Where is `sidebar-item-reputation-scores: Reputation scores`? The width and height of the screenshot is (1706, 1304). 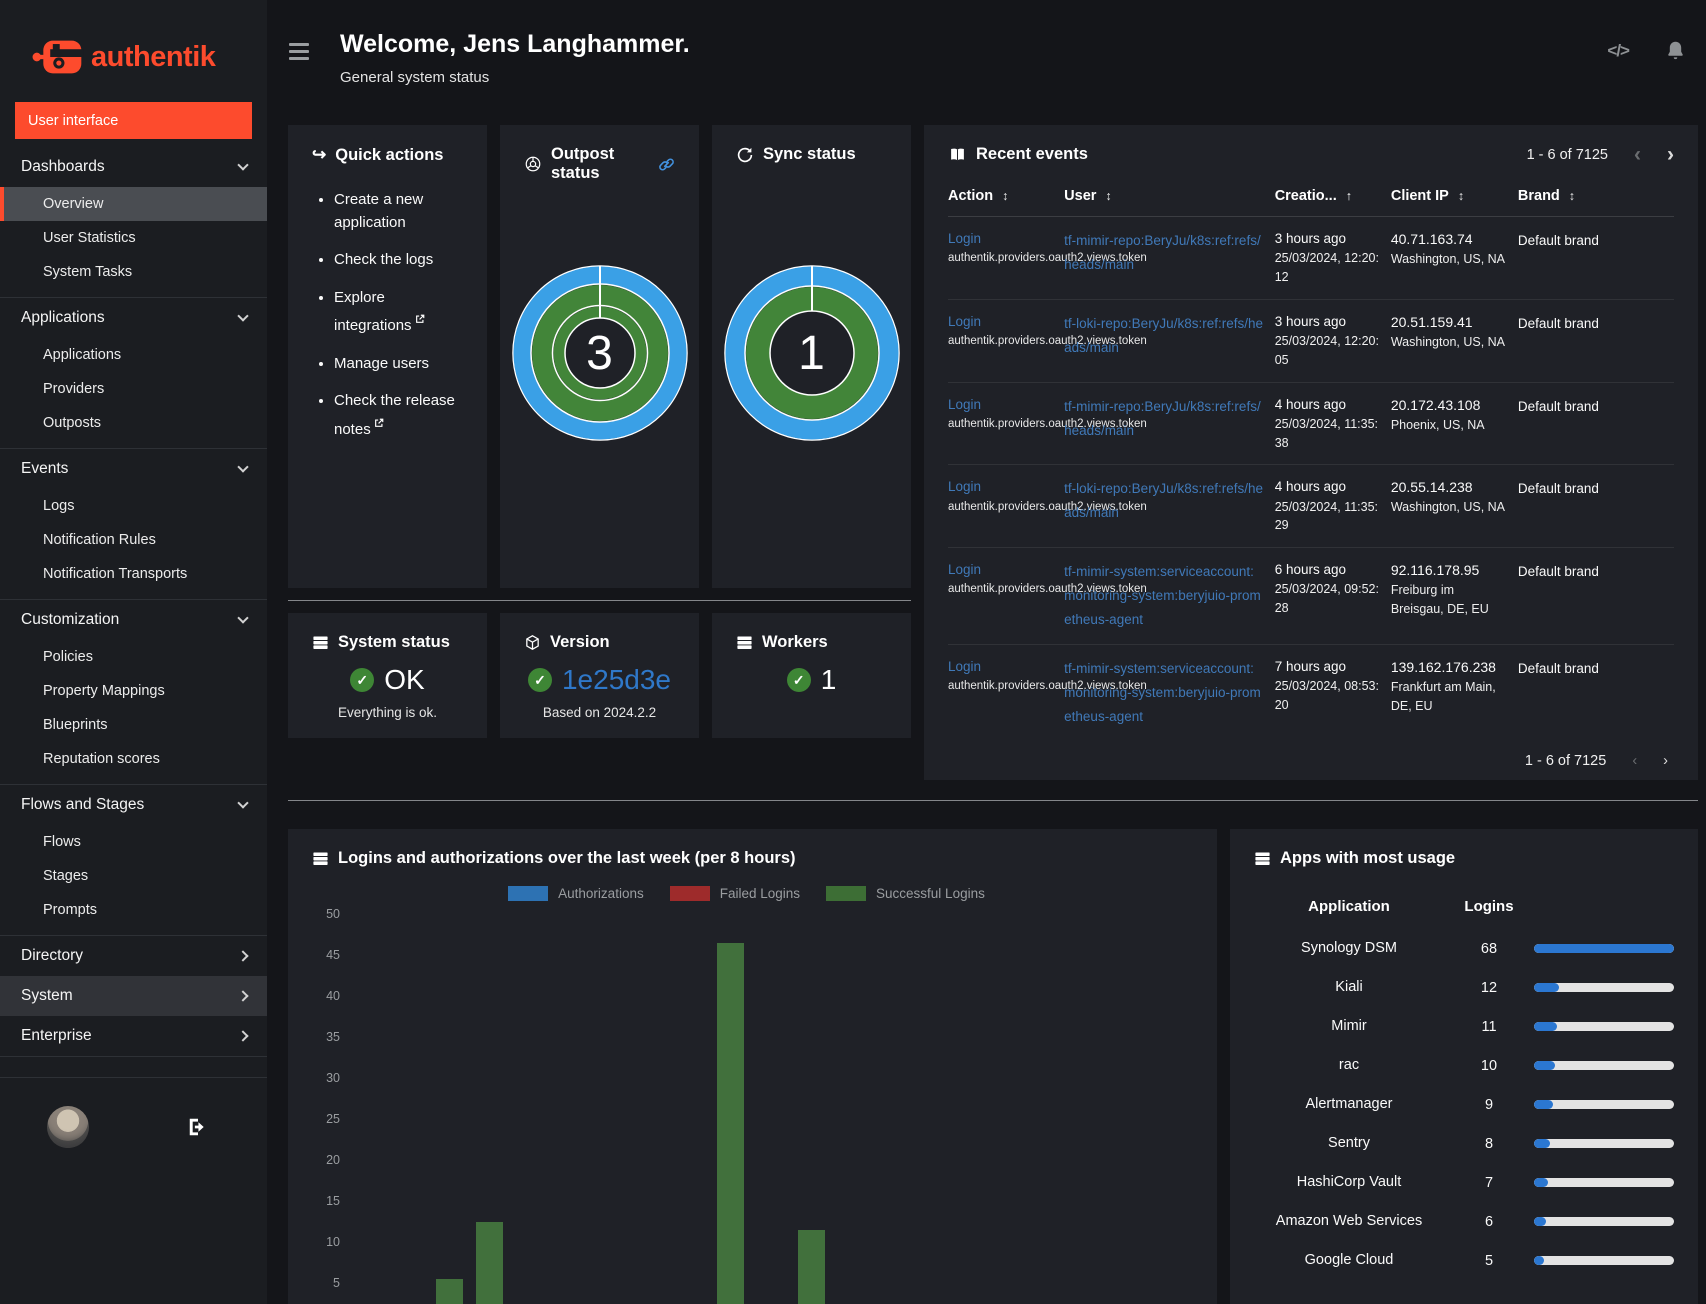 sidebar-item-reputation-scores: Reputation scores is located at coordinates (133, 759).